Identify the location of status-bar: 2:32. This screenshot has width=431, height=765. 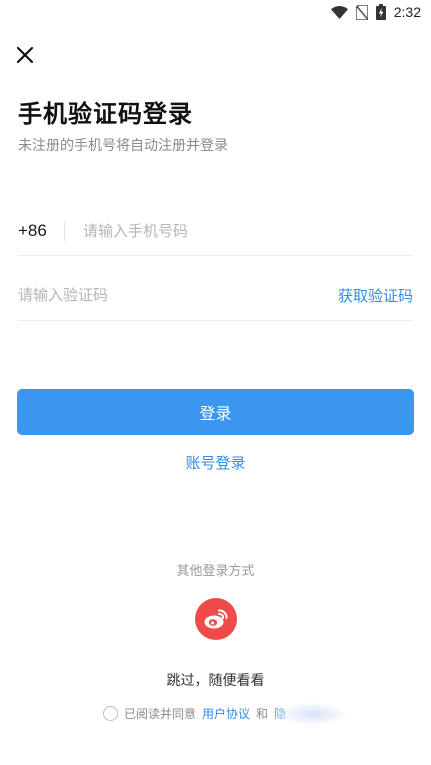
(215, 12).